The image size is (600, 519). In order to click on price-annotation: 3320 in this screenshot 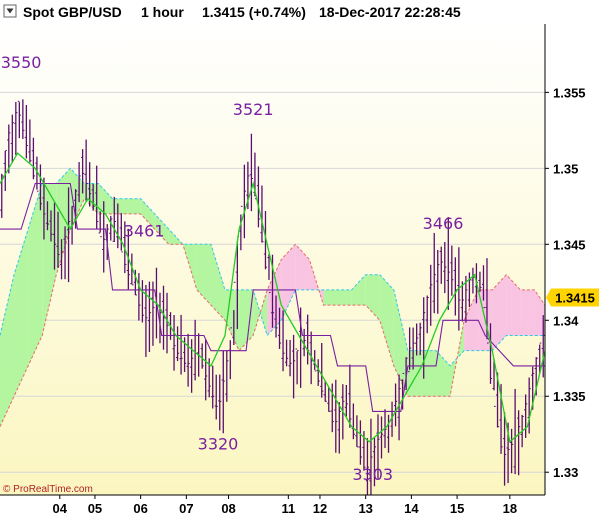, I will do `click(218, 443)`.